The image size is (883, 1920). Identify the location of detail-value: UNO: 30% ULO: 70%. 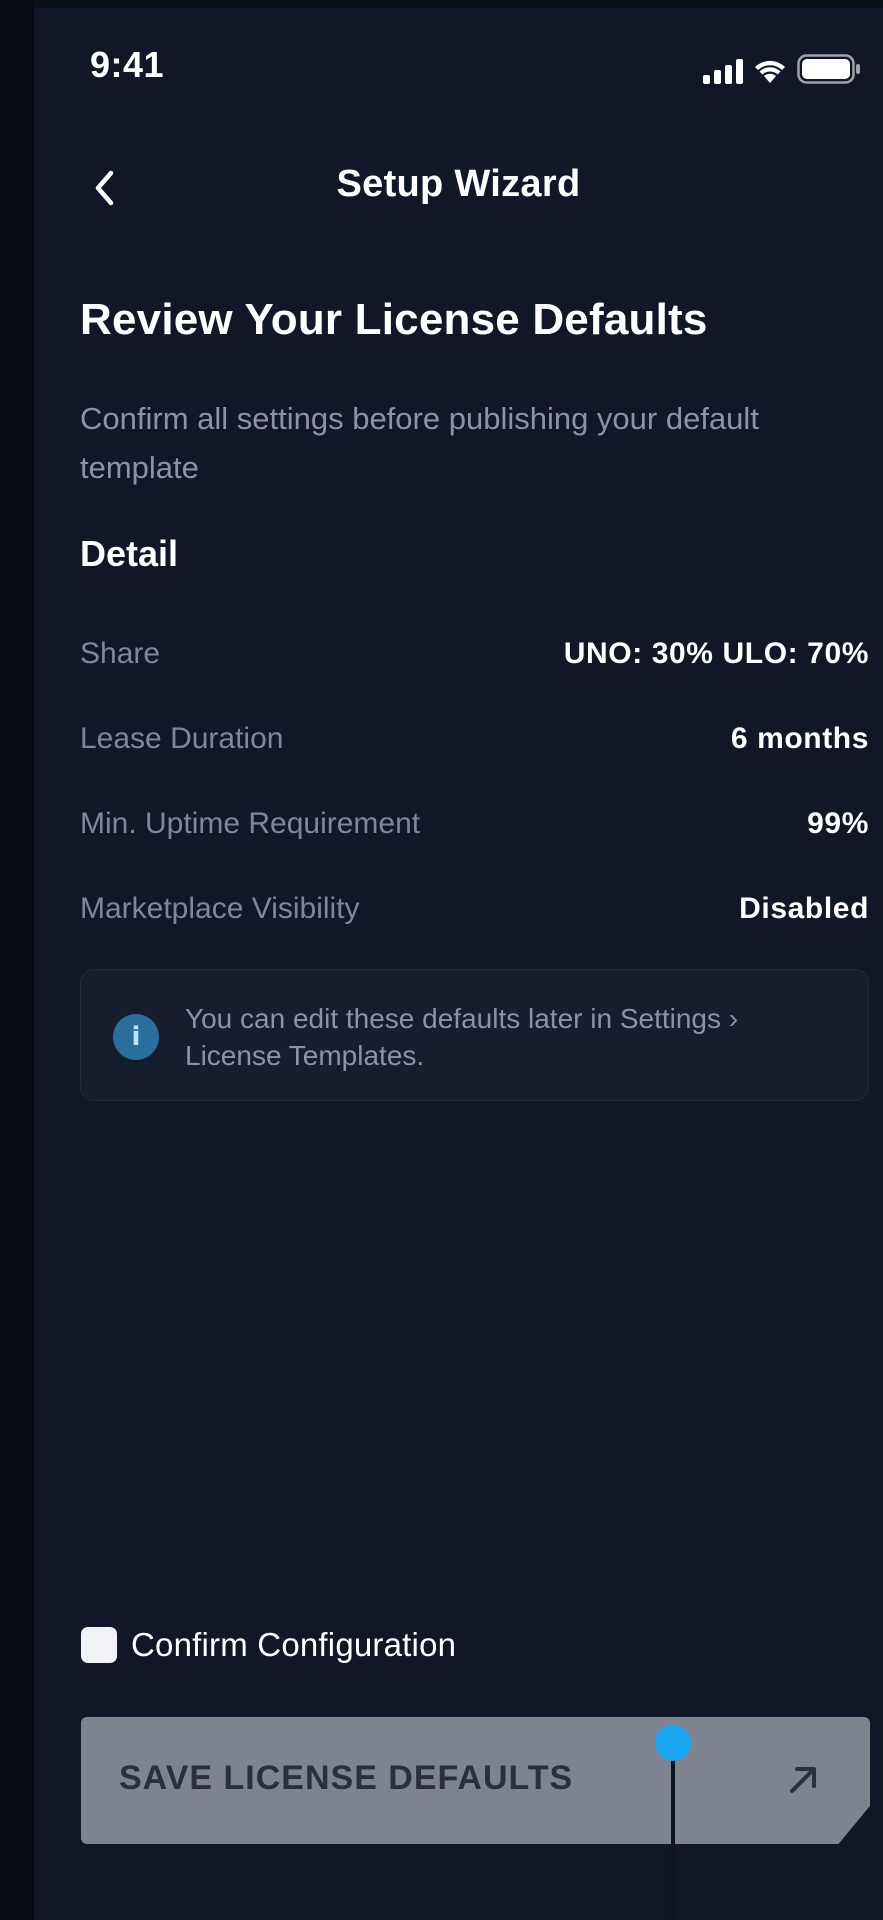
(716, 653).